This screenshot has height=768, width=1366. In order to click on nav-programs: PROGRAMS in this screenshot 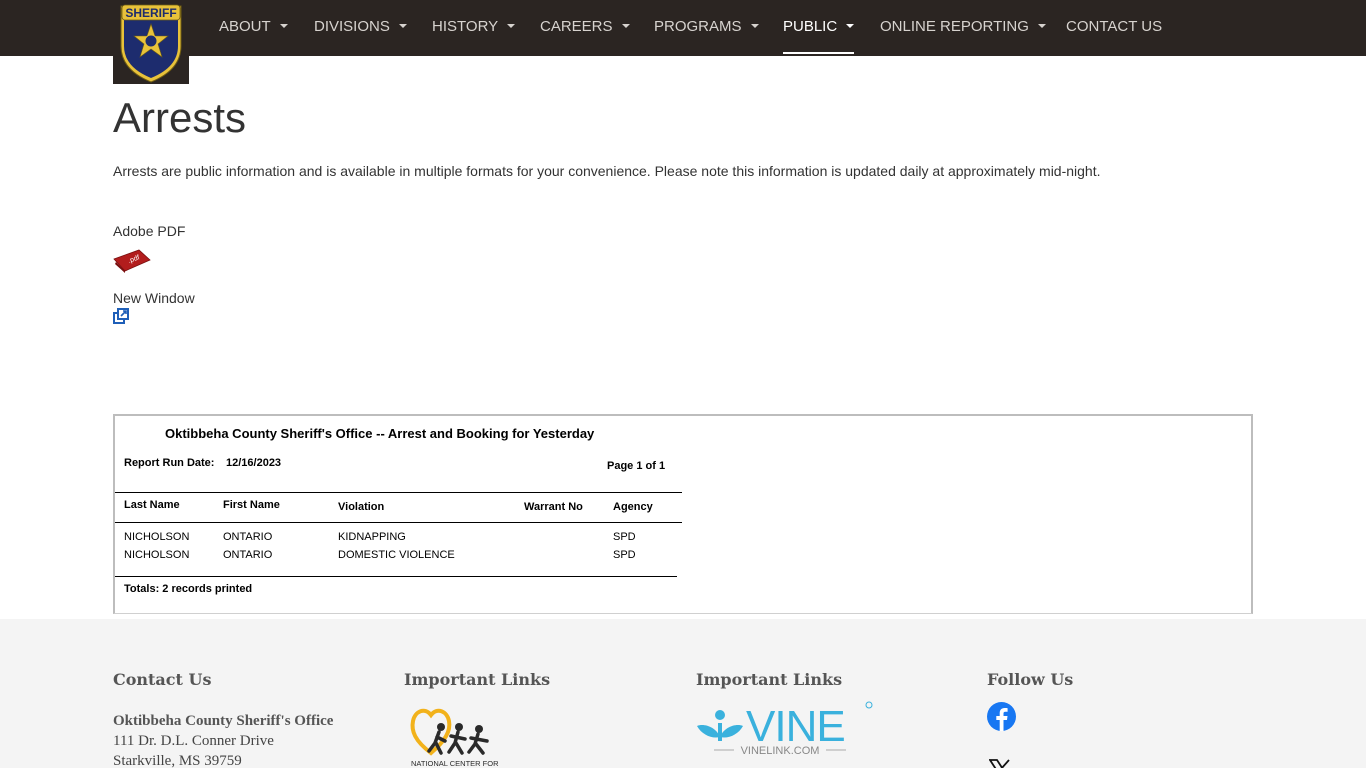, I will do `click(706, 28)`.